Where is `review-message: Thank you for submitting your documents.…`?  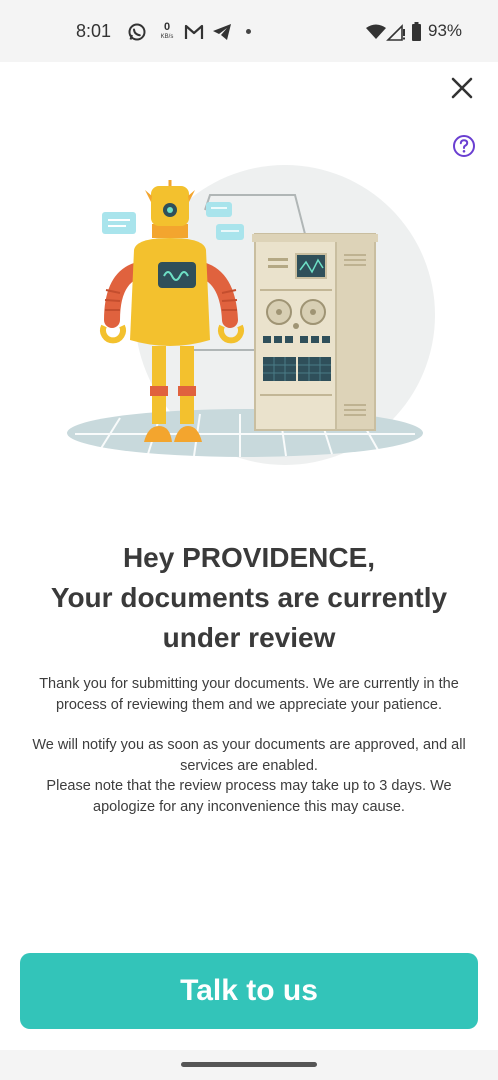
review-message: Thank you for submitting your documents.… is located at coordinates (249, 745).